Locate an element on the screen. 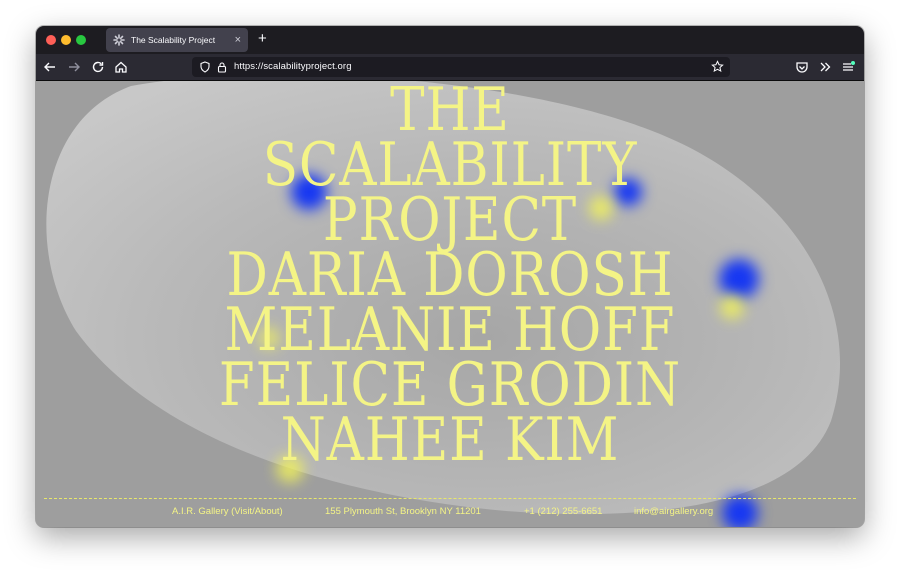  reload-icon is located at coordinates (98, 67).